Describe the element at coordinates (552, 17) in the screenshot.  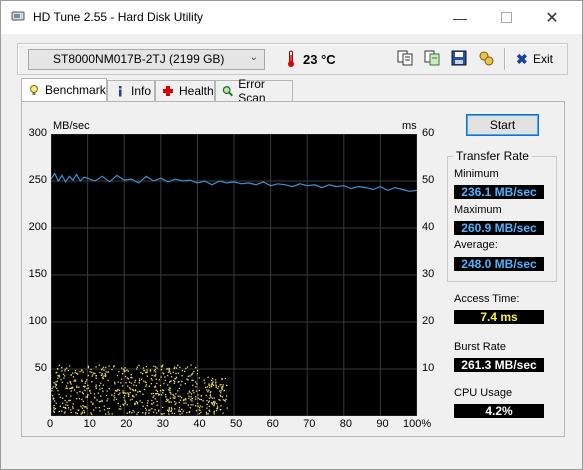
I see `close-button: ✕` at that location.